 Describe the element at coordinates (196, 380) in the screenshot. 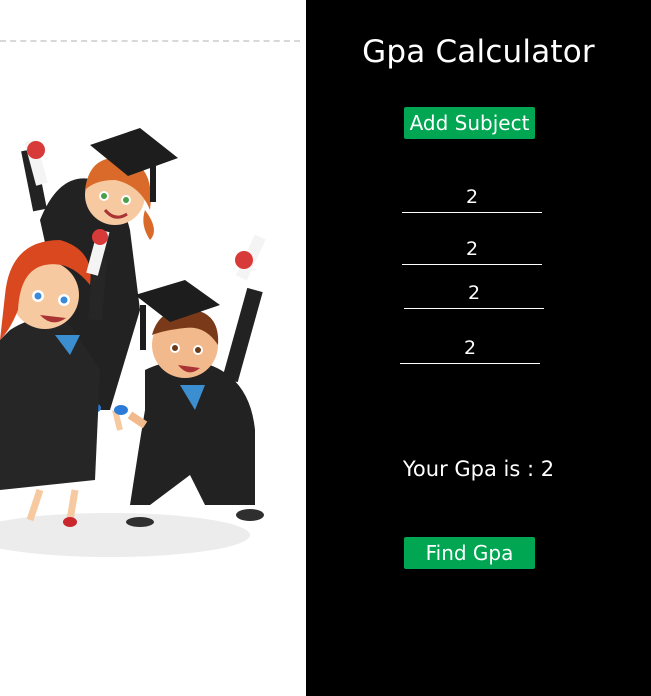

I see `graduate-boy` at that location.